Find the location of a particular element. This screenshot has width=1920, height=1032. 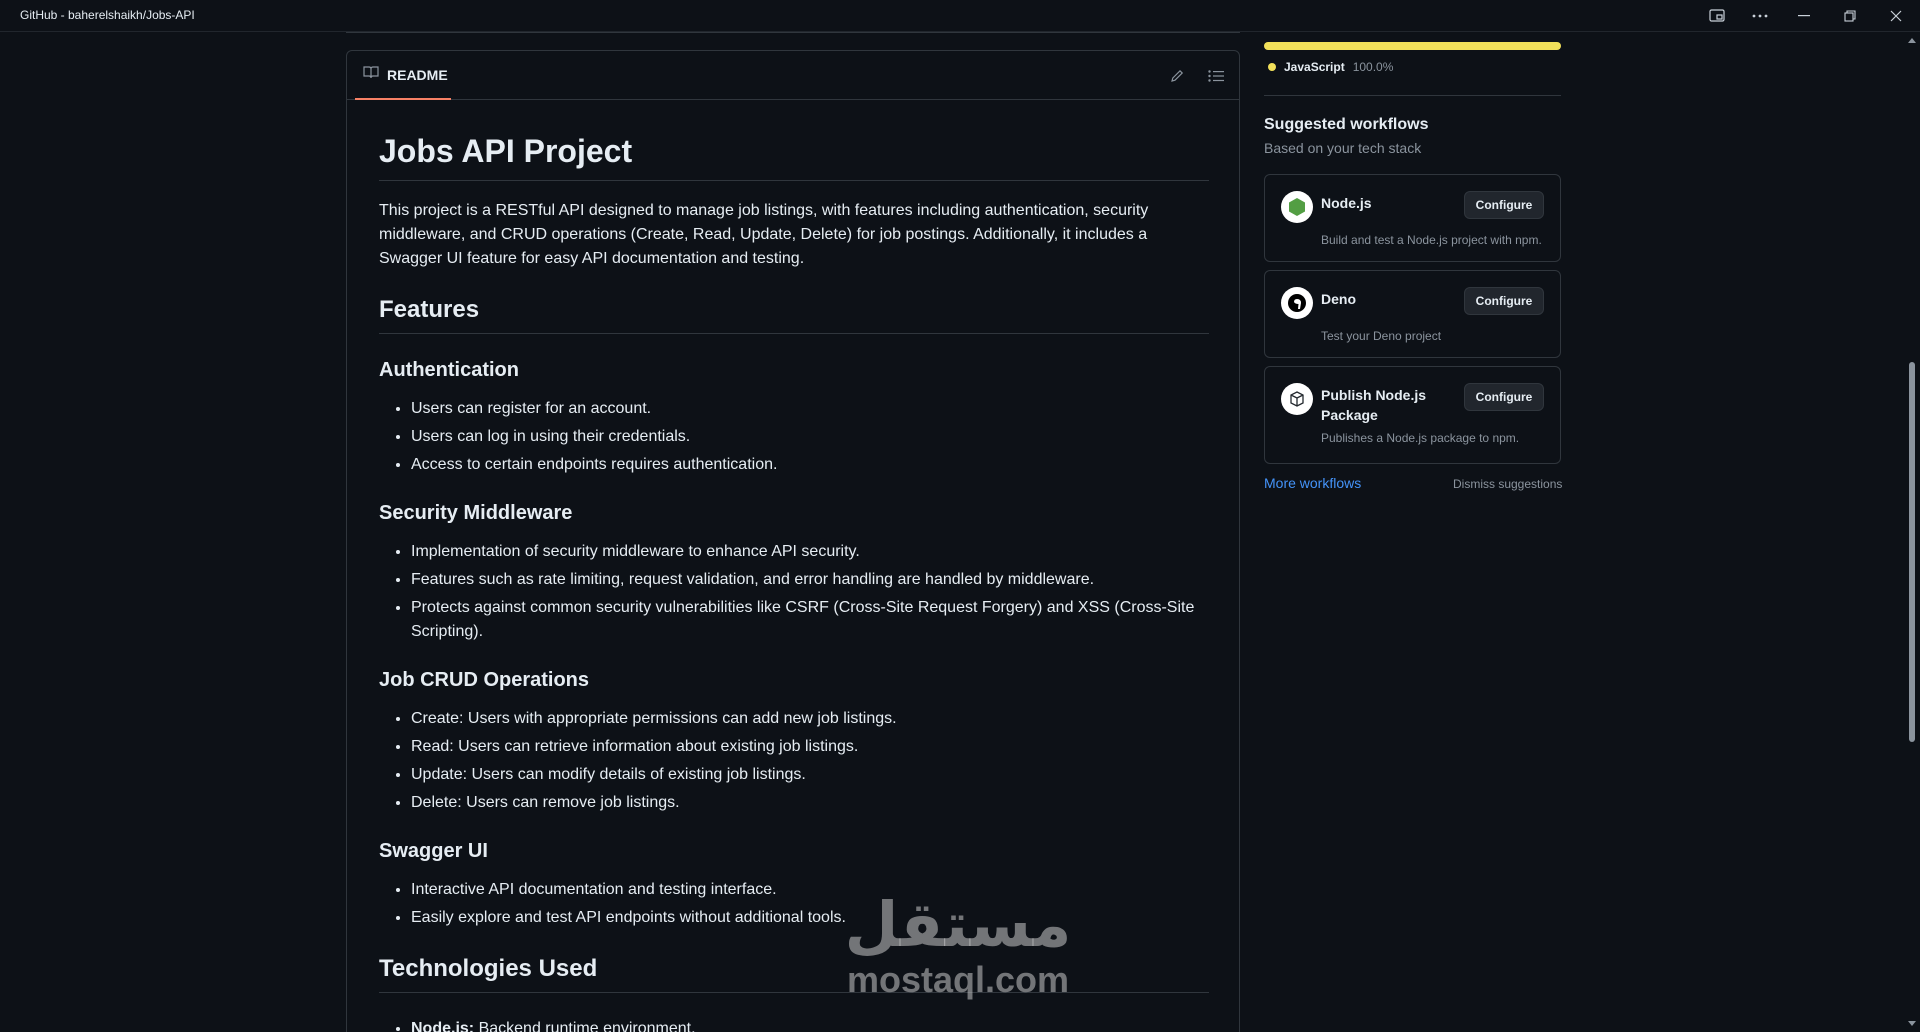

technologies-heading: Technologies Used is located at coordinates (794, 973).